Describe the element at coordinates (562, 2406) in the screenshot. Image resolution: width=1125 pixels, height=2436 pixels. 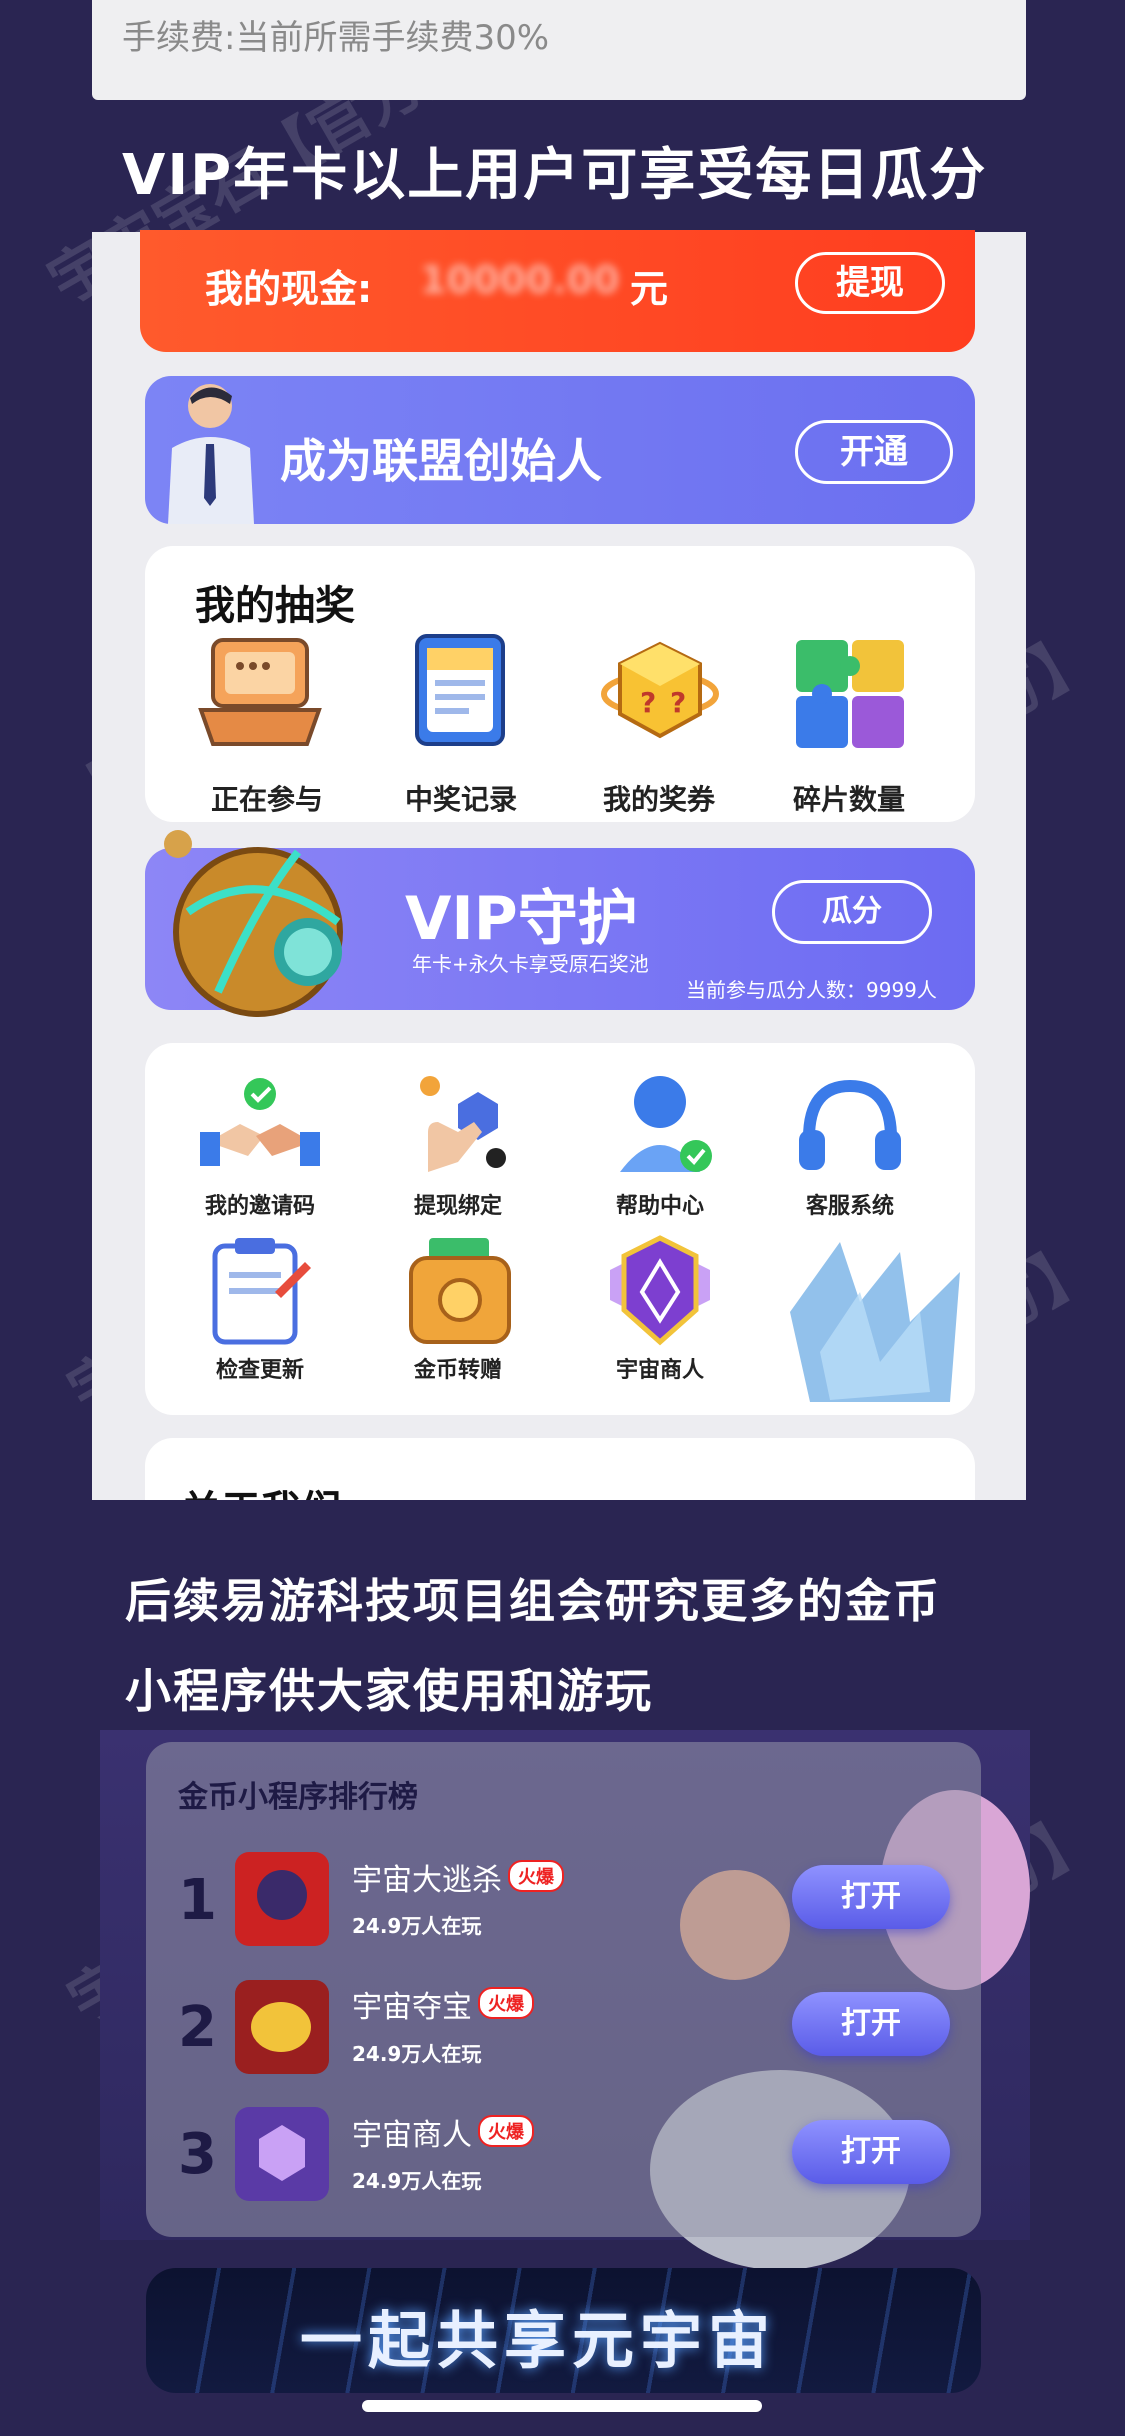
I see `home-indicator` at that location.